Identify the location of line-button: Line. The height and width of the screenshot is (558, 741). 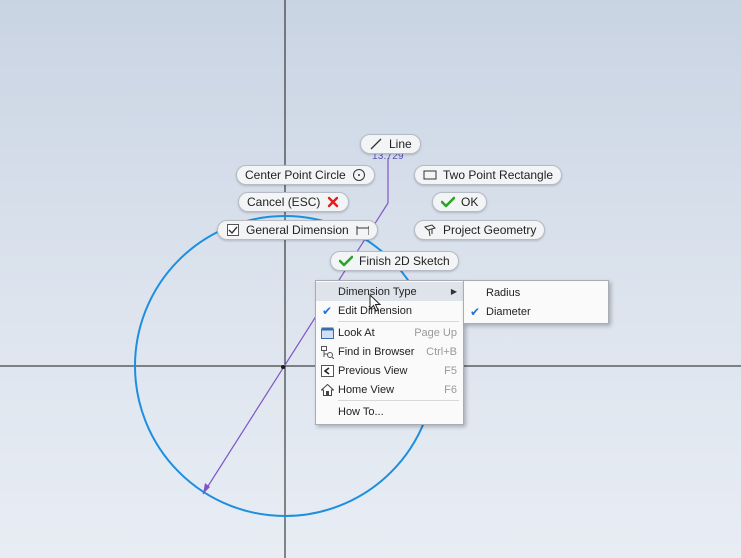
(390, 144).